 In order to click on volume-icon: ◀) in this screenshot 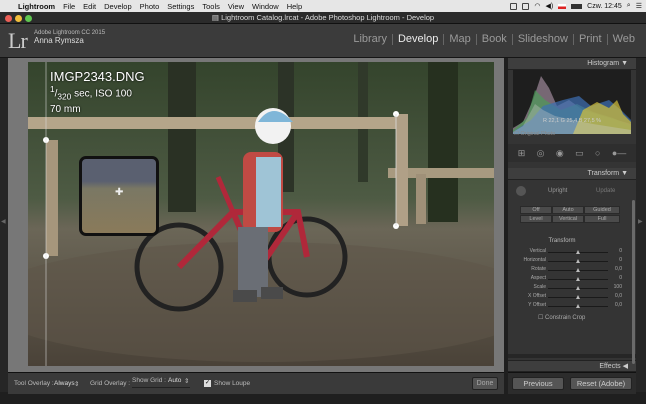, I will do `click(549, 6)`.